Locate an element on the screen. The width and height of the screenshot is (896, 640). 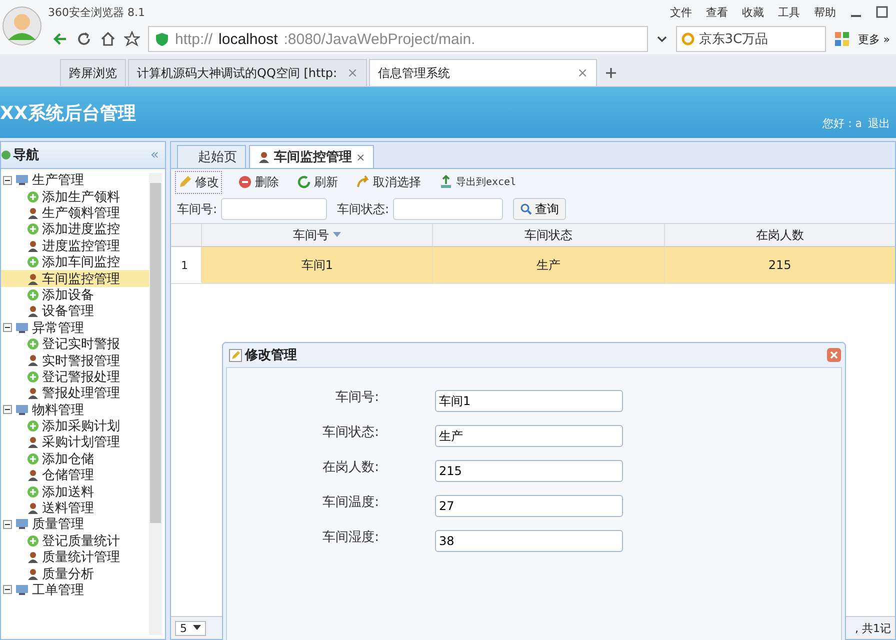
field-label: 在岗人数: is located at coordinates (350, 468).